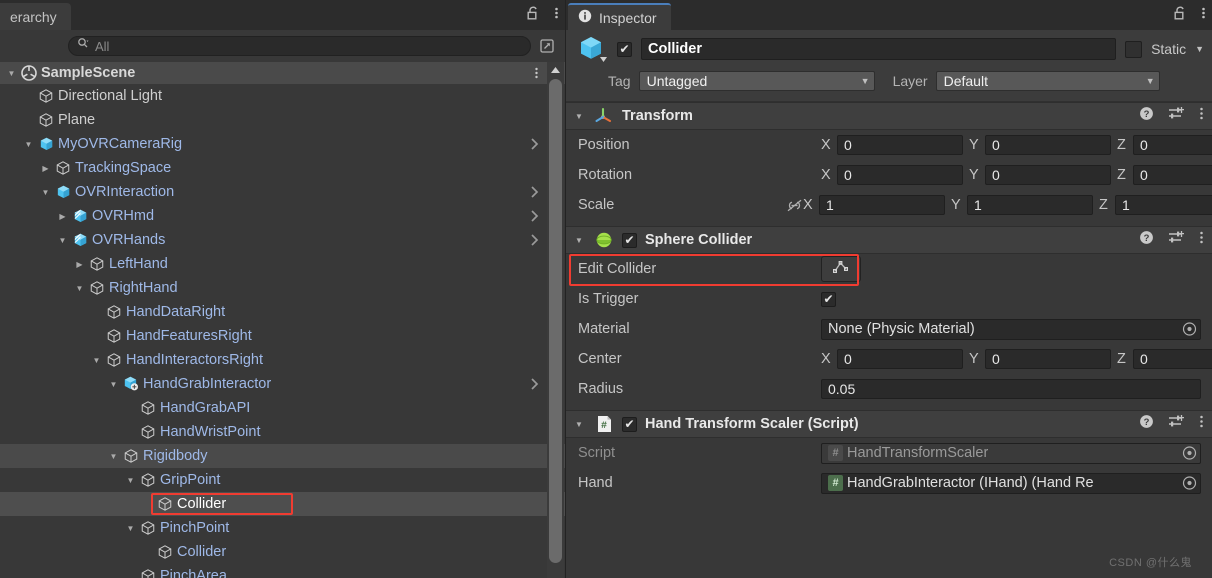 The image size is (1212, 578). Describe the element at coordinates (889, 240) in the screenshot. I see `component-header: ▼ Sphere Collider ?` at that location.